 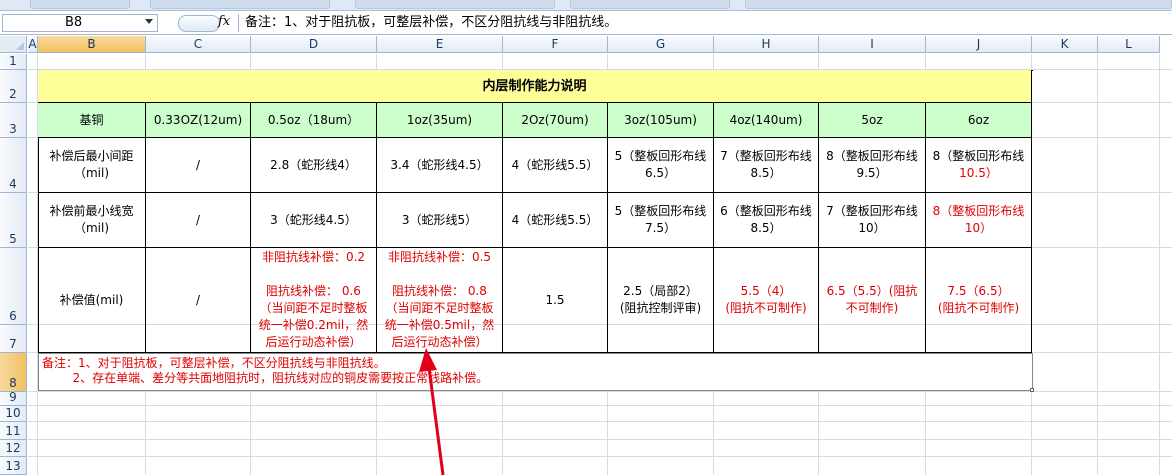 What do you see at coordinates (661, 44) in the screenshot?
I see `column-header-G: G` at bounding box center [661, 44].